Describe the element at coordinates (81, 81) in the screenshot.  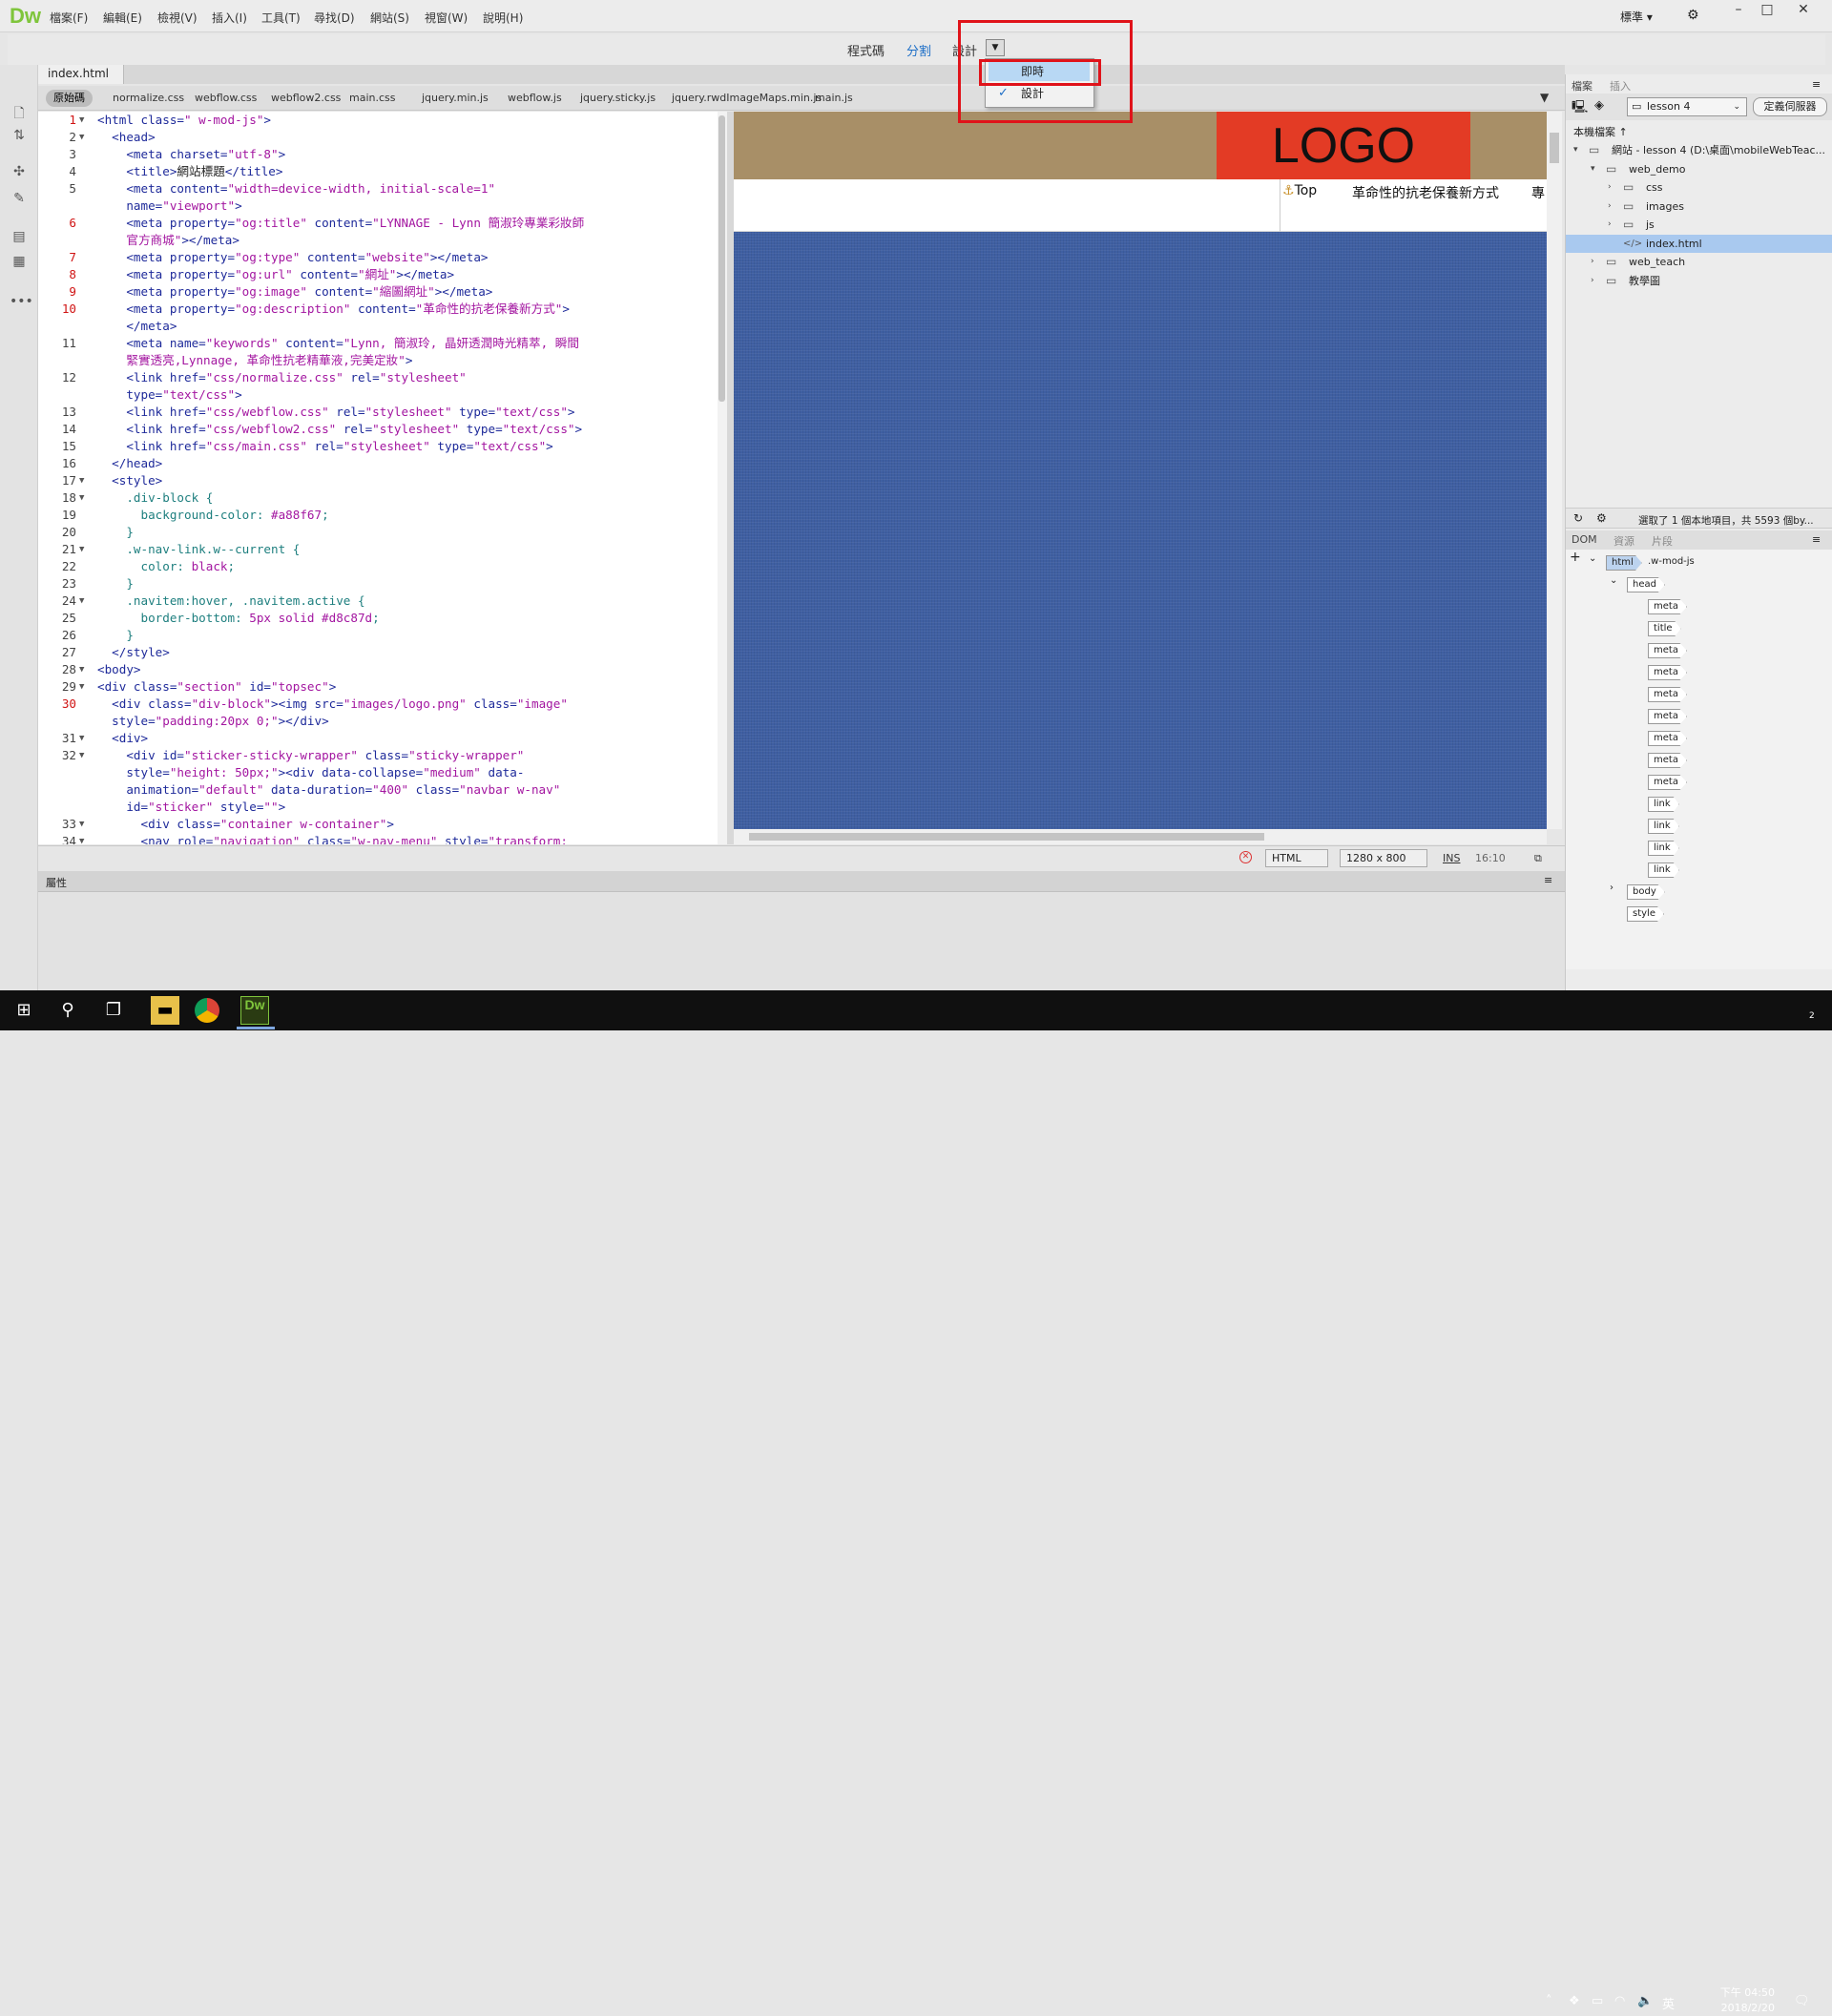
I see `document-tab: index.html ×` at that location.